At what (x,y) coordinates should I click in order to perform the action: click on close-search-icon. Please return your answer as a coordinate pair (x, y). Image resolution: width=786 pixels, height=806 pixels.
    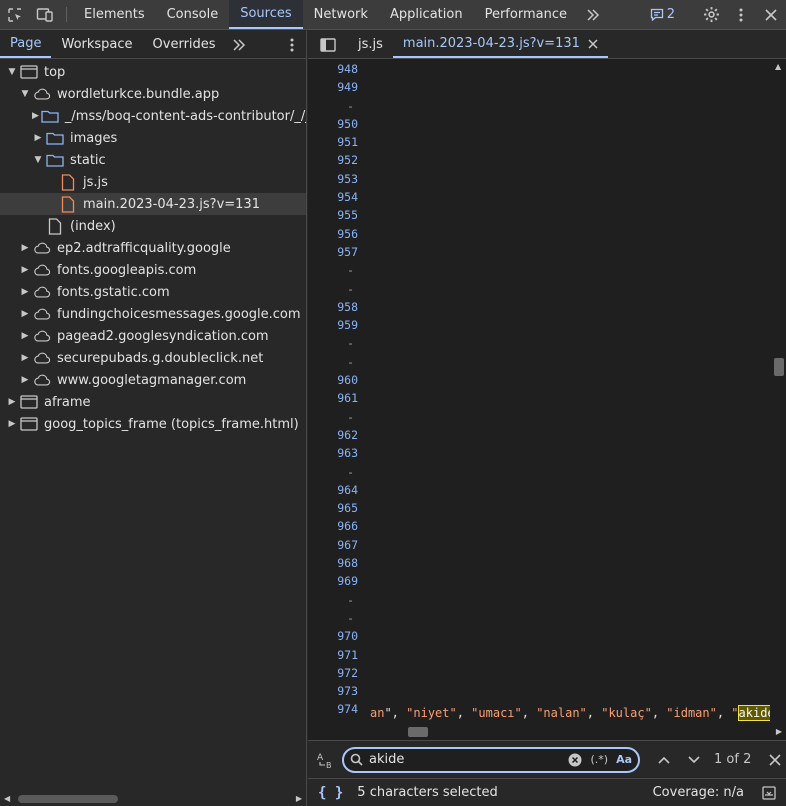
    Looking at the image, I should click on (775, 759).